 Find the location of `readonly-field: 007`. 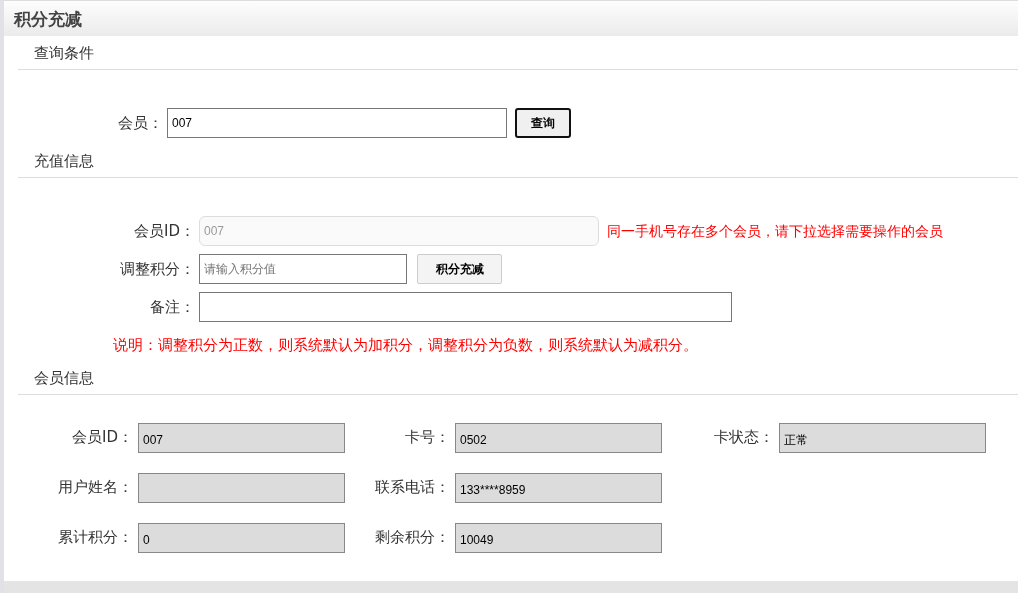

readonly-field: 007 is located at coordinates (241, 437).